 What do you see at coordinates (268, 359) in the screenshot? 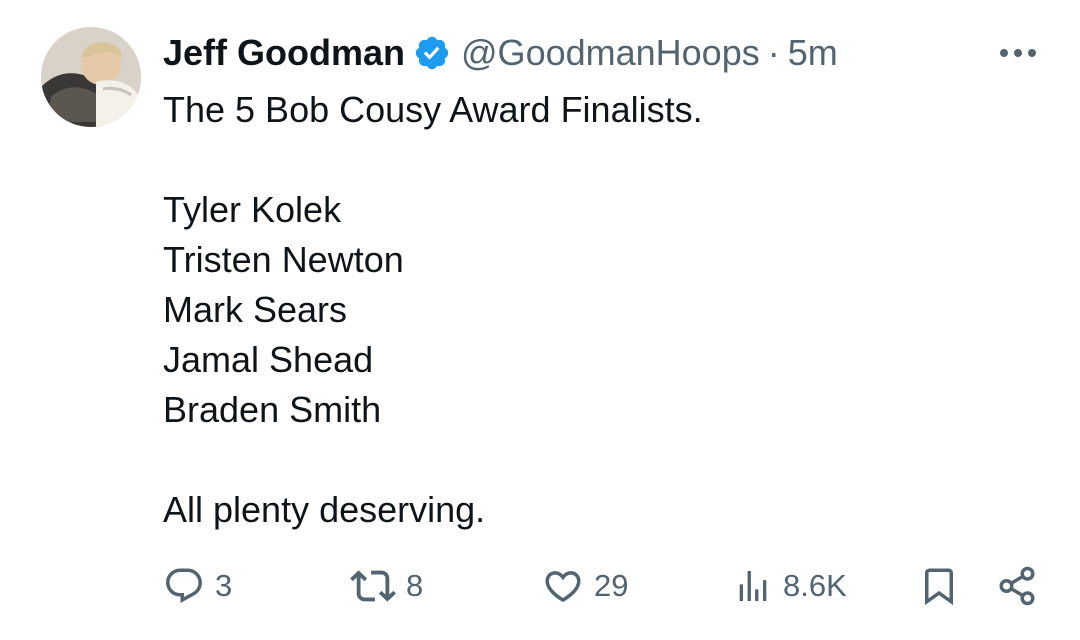
I see `tweet-text-line: Jamal Shead` at bounding box center [268, 359].